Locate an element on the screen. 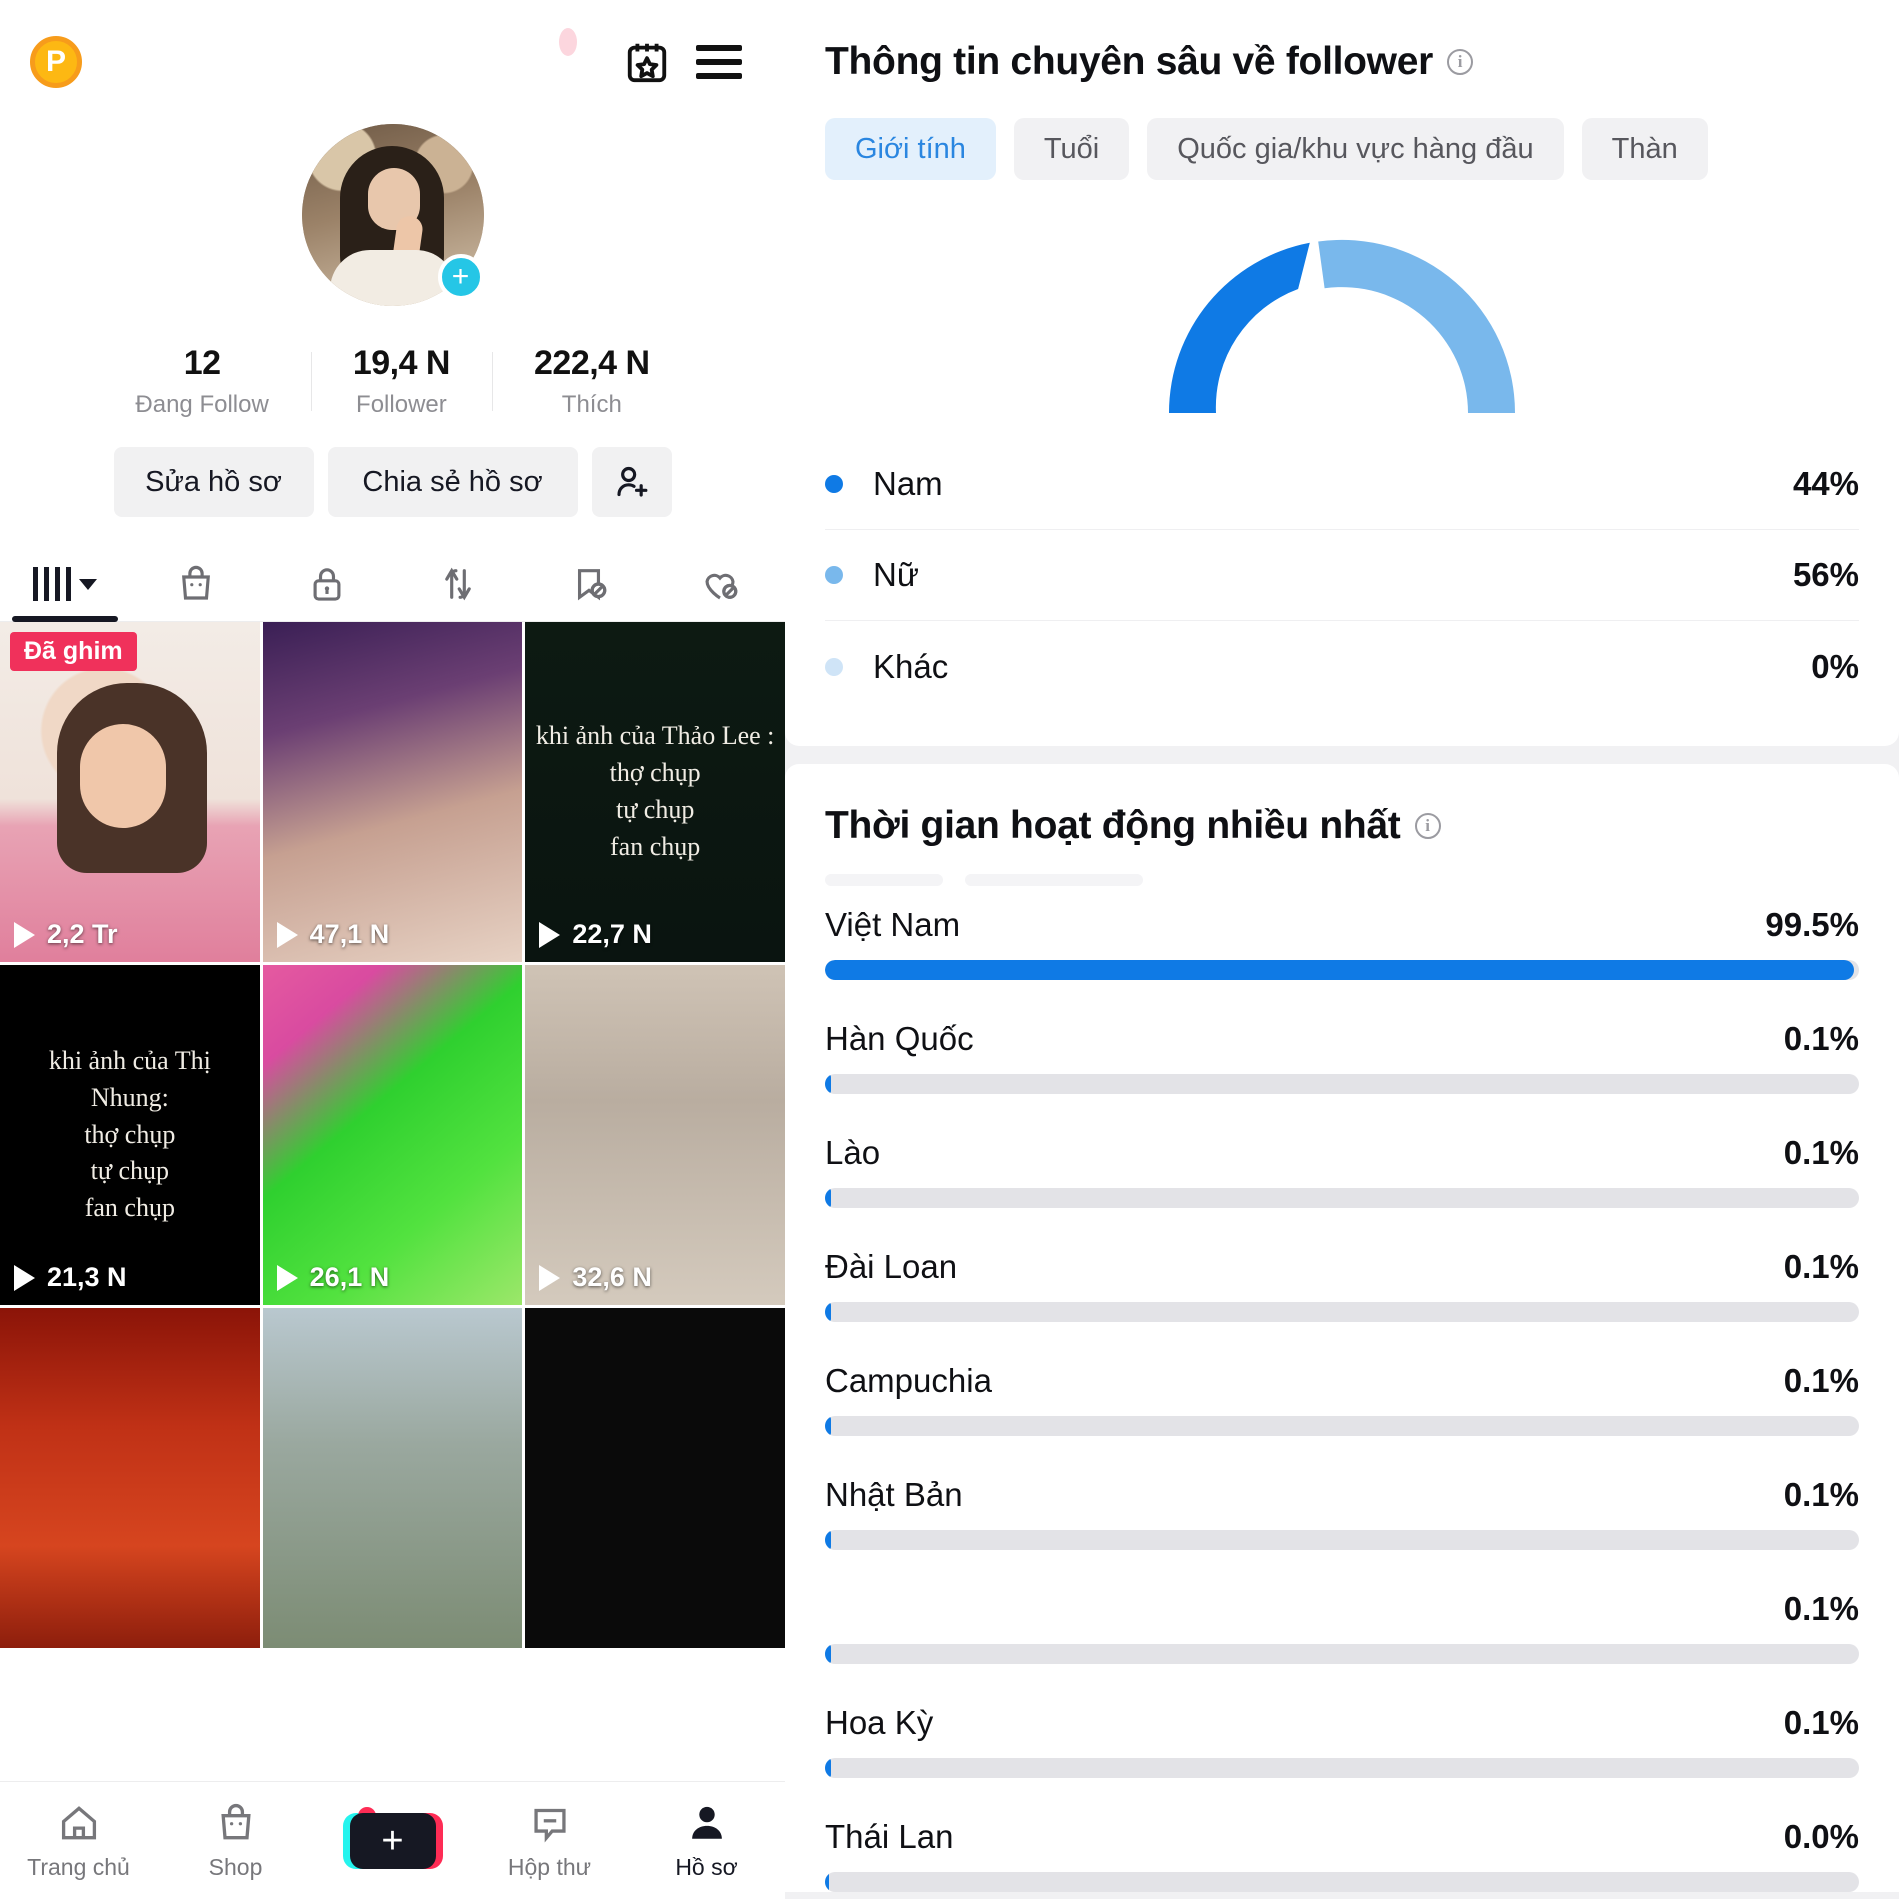 The image size is (1899, 1899). video-views: 26,1 N is located at coordinates (332, 1277).